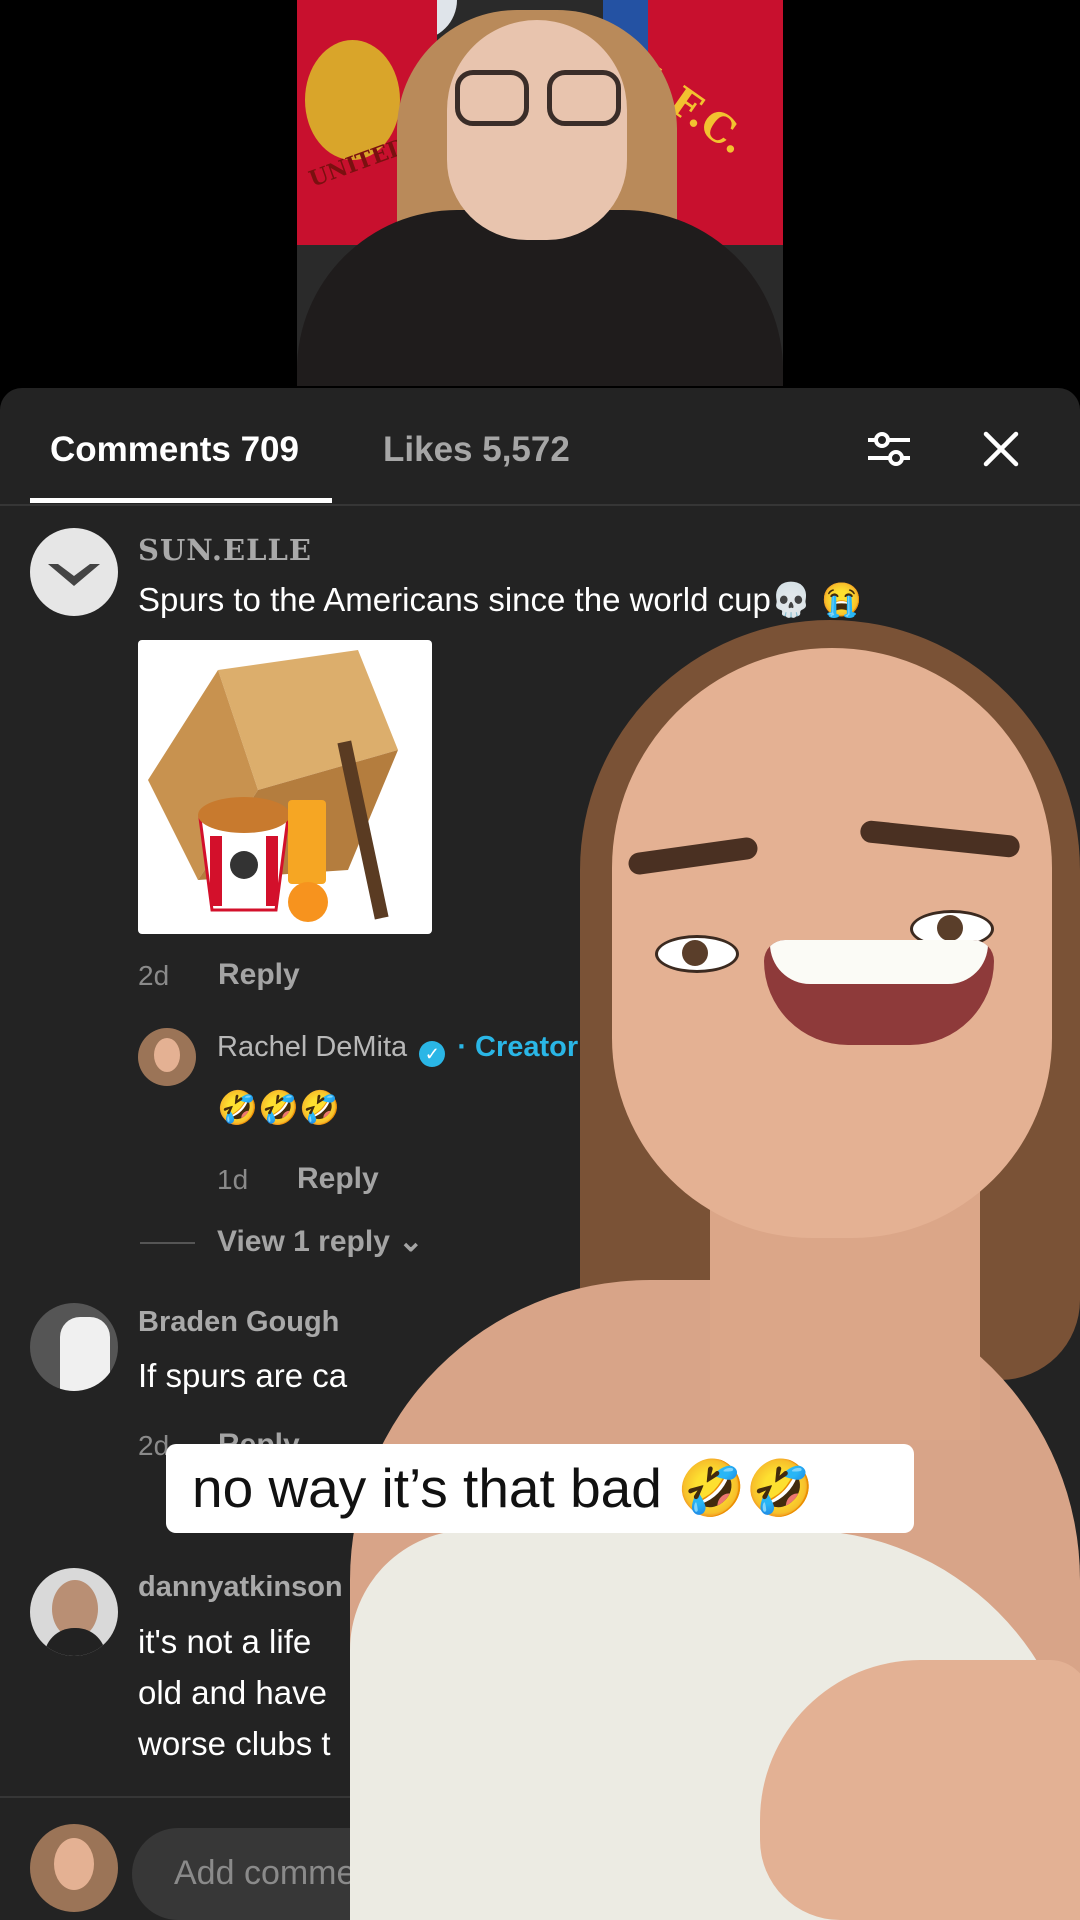 The height and width of the screenshot is (1920, 1080). I want to click on avatar-figure, so click(85, 1354).